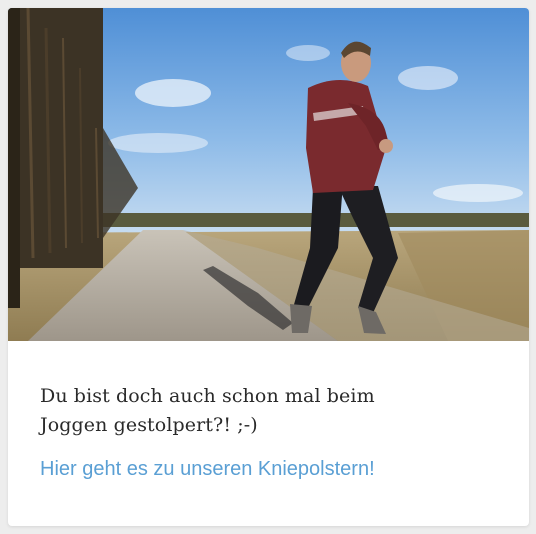 The height and width of the screenshot is (534, 536). Describe the element at coordinates (268, 469) in the screenshot. I see `knee-pads-link: Hier geht es zu unseren Kniepolstern!` at that location.